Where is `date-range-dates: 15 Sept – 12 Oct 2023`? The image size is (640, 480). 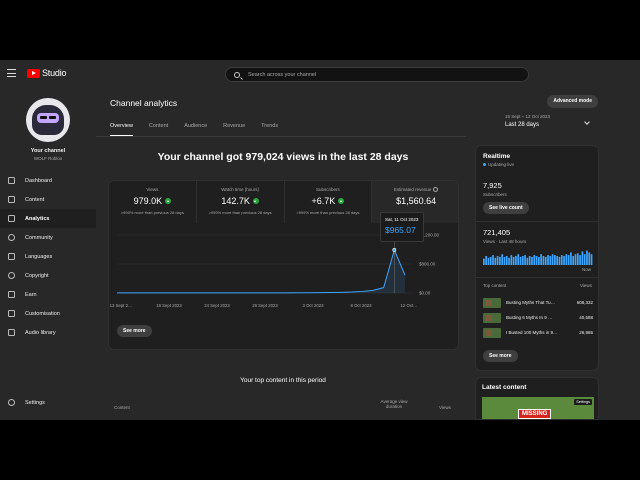
date-range-dates: 15 Sept – 12 Oct 2023 is located at coordinates (528, 116).